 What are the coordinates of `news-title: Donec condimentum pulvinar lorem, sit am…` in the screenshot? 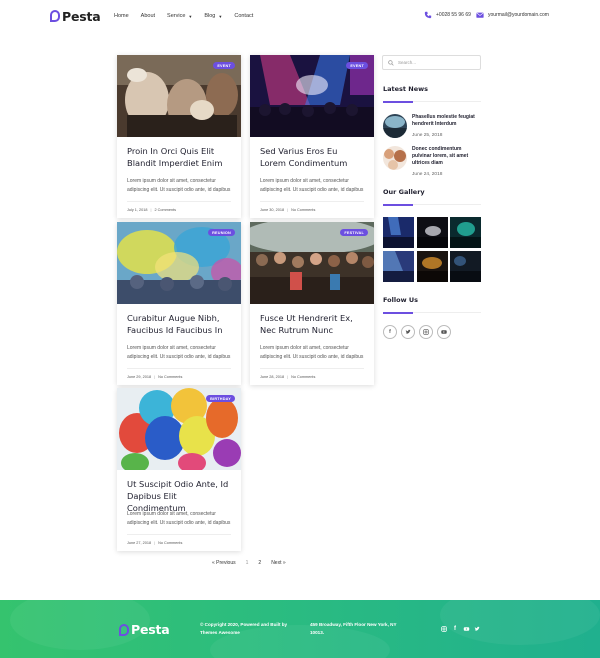 It's located at (446, 156).